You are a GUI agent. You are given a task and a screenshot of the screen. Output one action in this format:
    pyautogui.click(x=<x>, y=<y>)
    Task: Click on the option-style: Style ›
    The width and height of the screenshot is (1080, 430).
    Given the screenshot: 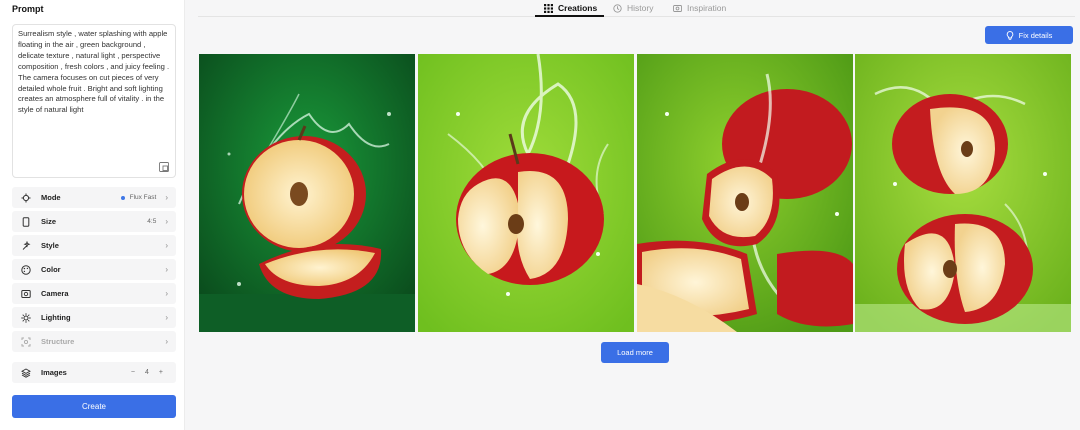 What is the action you would take?
    pyautogui.click(x=94, y=245)
    